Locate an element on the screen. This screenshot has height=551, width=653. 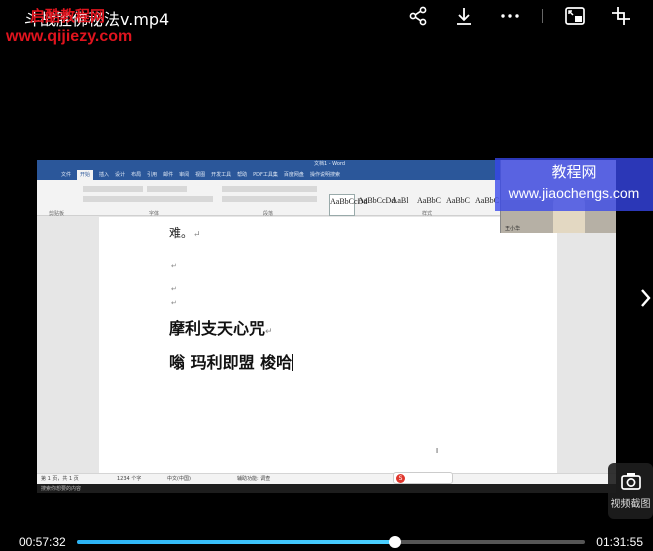
taskbar-search: 搜索你想要的内容 is located at coordinates (61, 489).